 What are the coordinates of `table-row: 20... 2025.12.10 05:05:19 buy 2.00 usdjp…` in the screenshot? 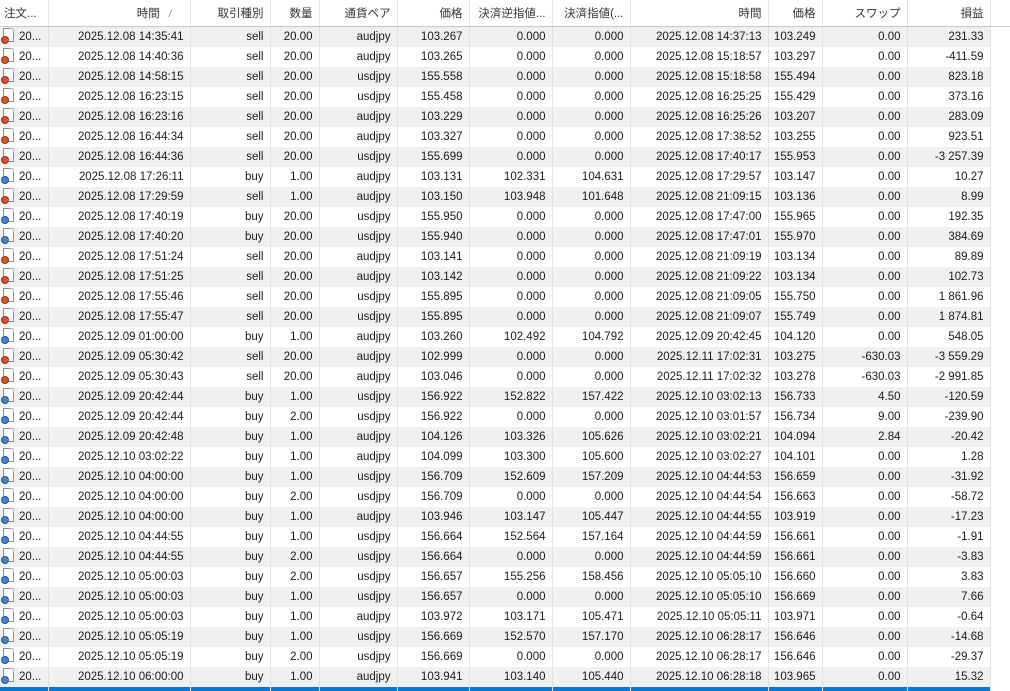 It's located at (505, 656).